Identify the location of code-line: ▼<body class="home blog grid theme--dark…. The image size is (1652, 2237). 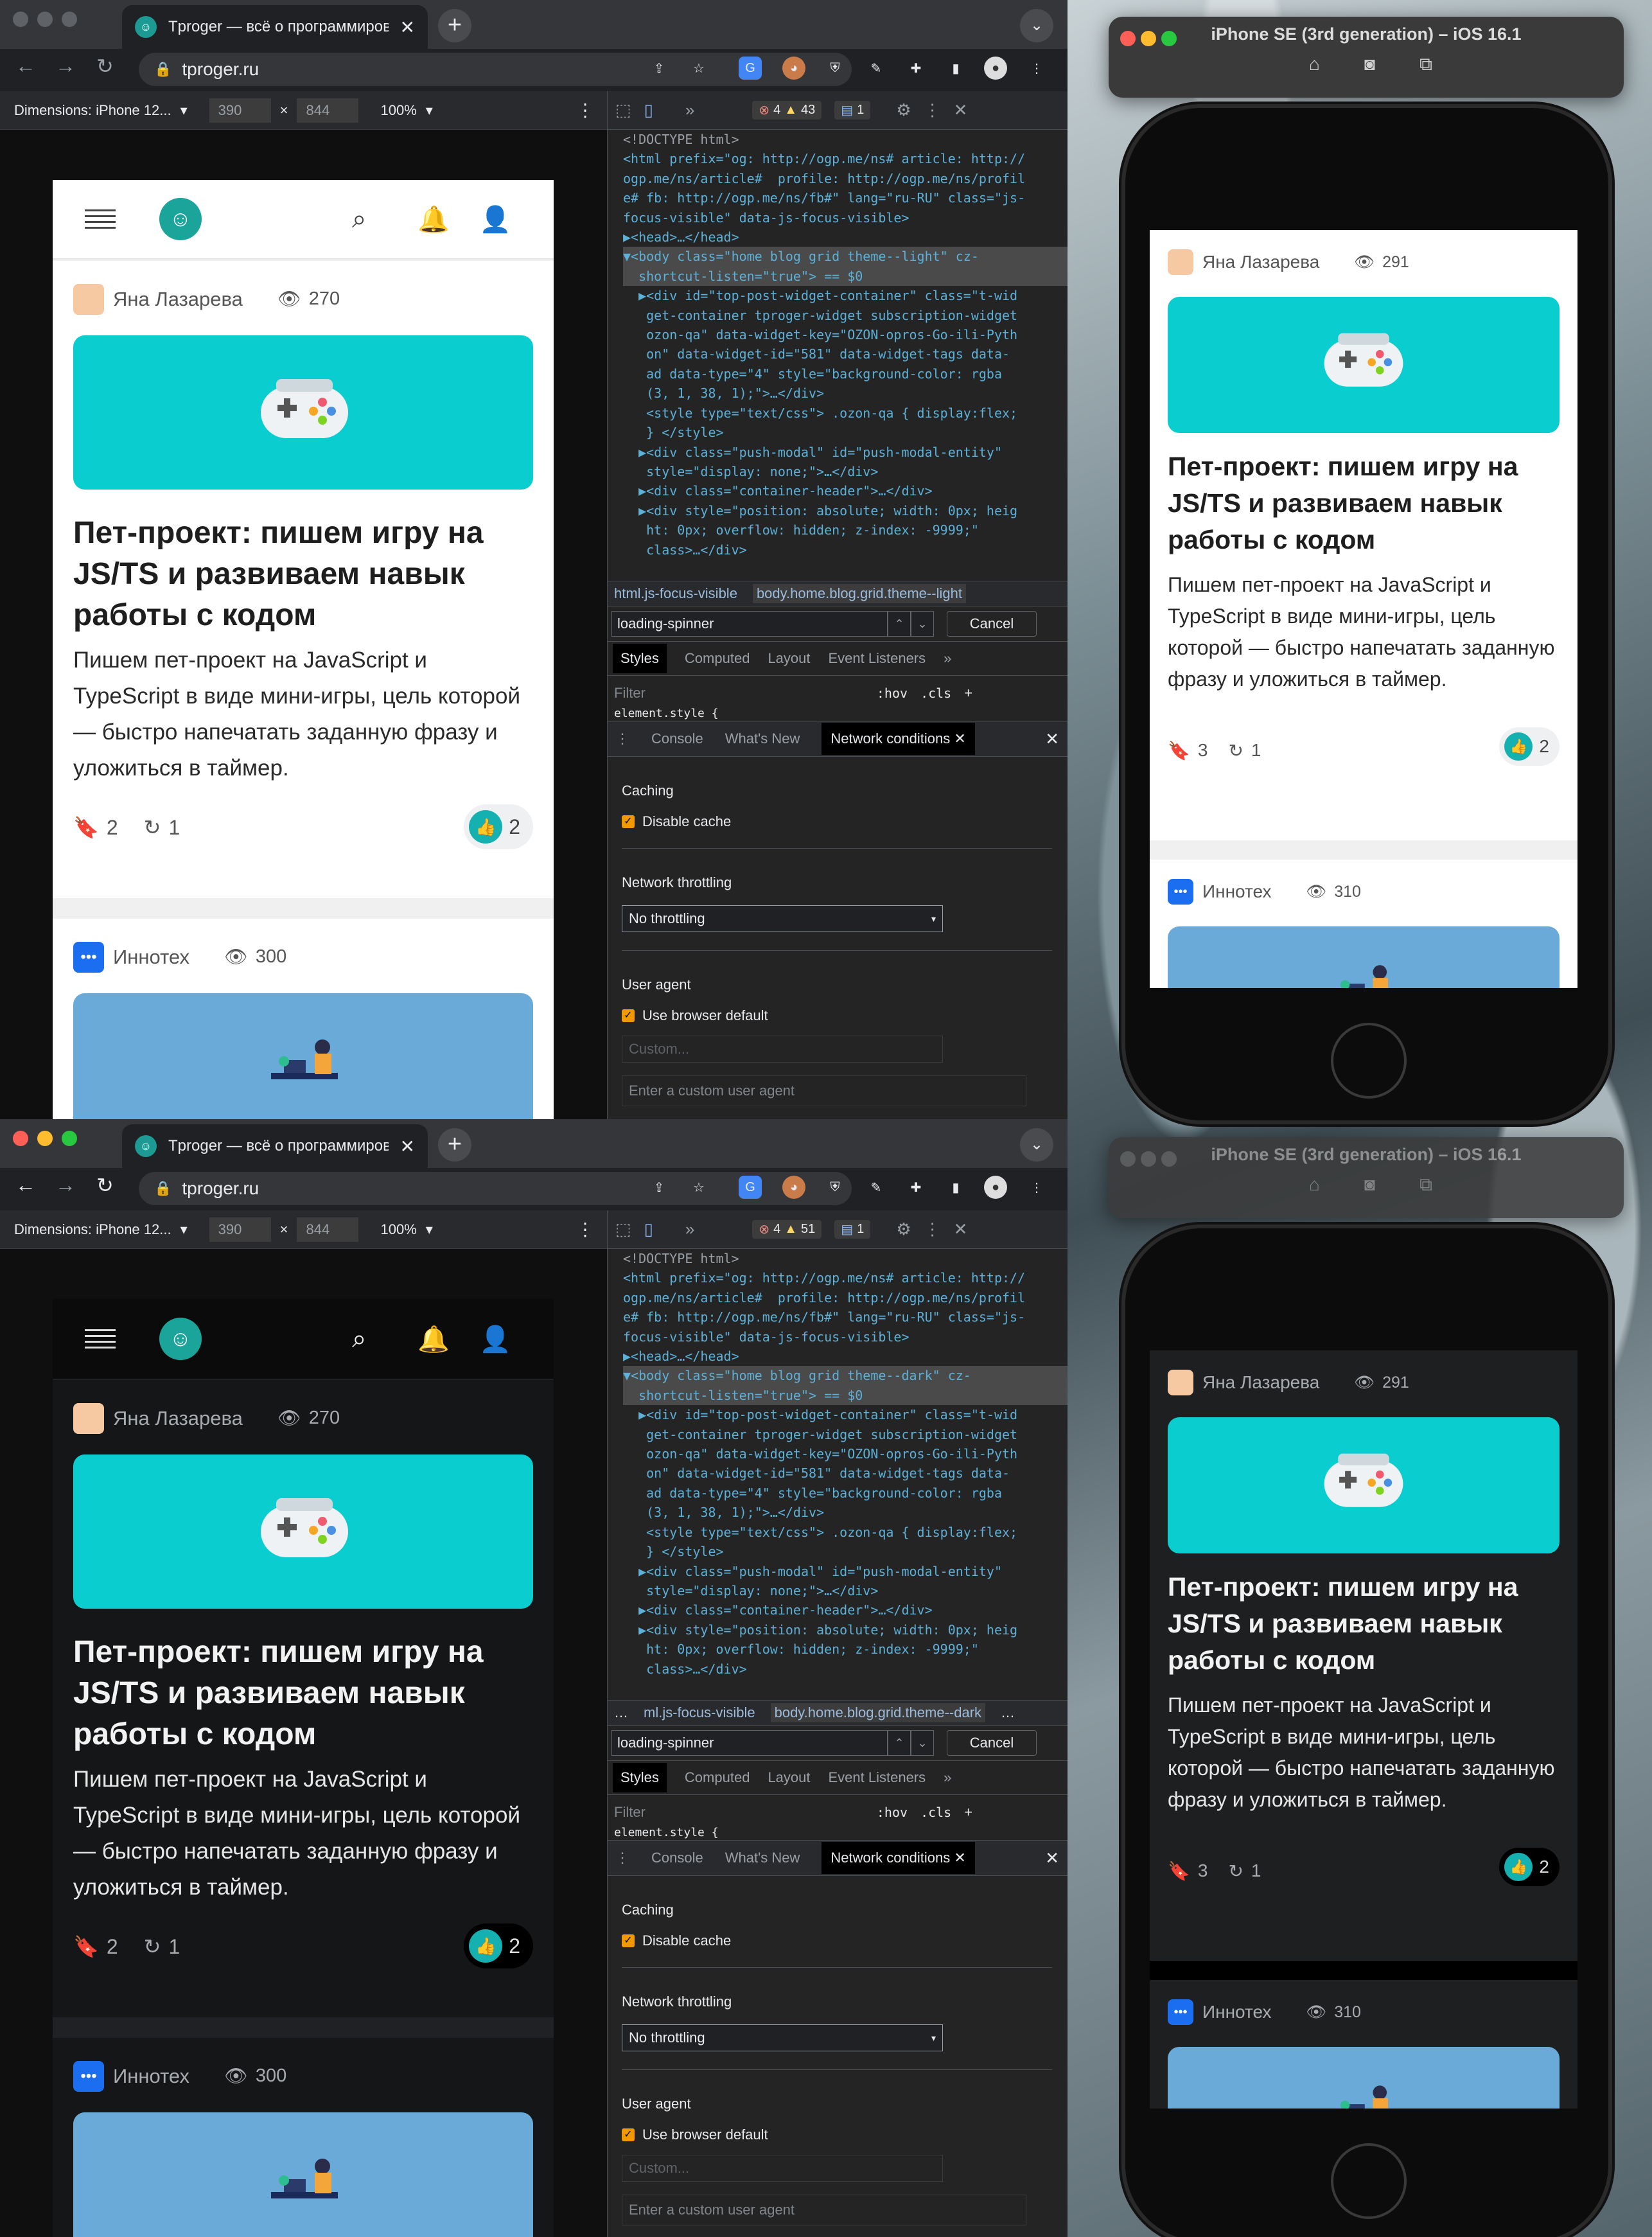
(845, 1376).